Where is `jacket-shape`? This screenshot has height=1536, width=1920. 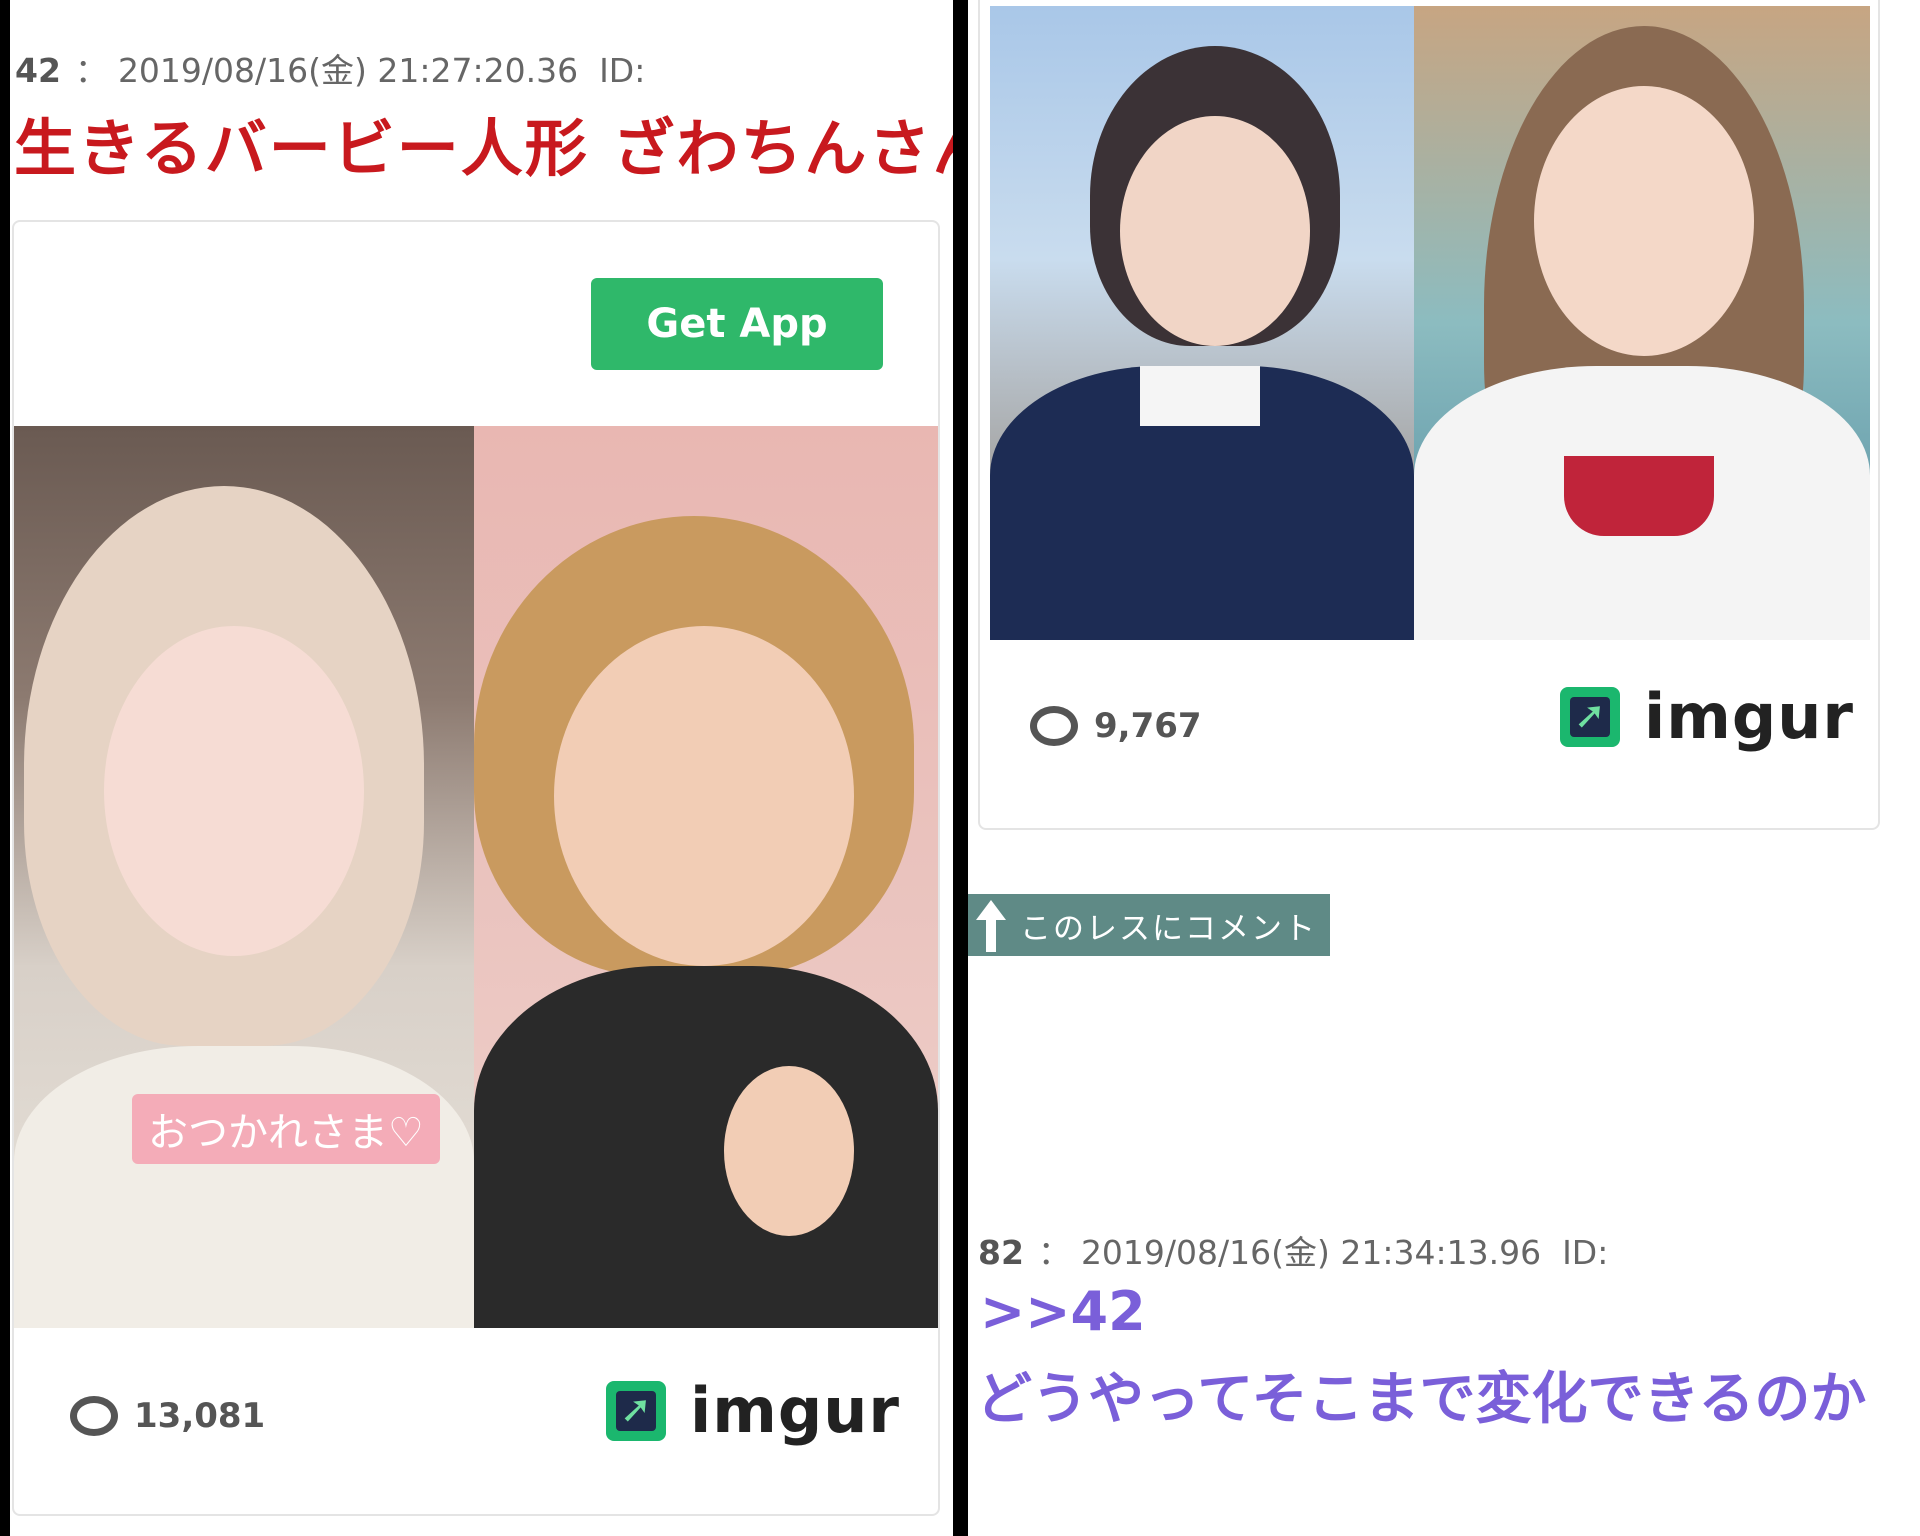 jacket-shape is located at coordinates (706, 1147).